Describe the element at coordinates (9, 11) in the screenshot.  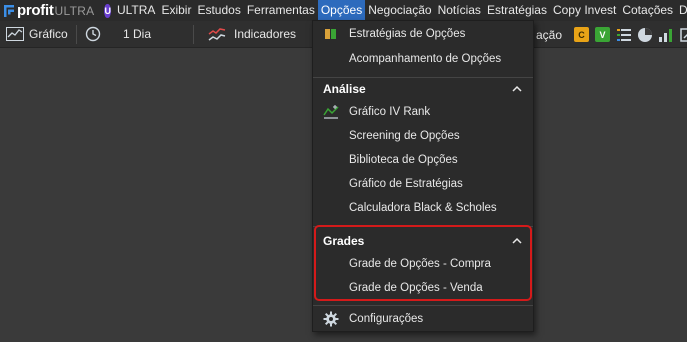
I see `profit-logo-icon` at that location.